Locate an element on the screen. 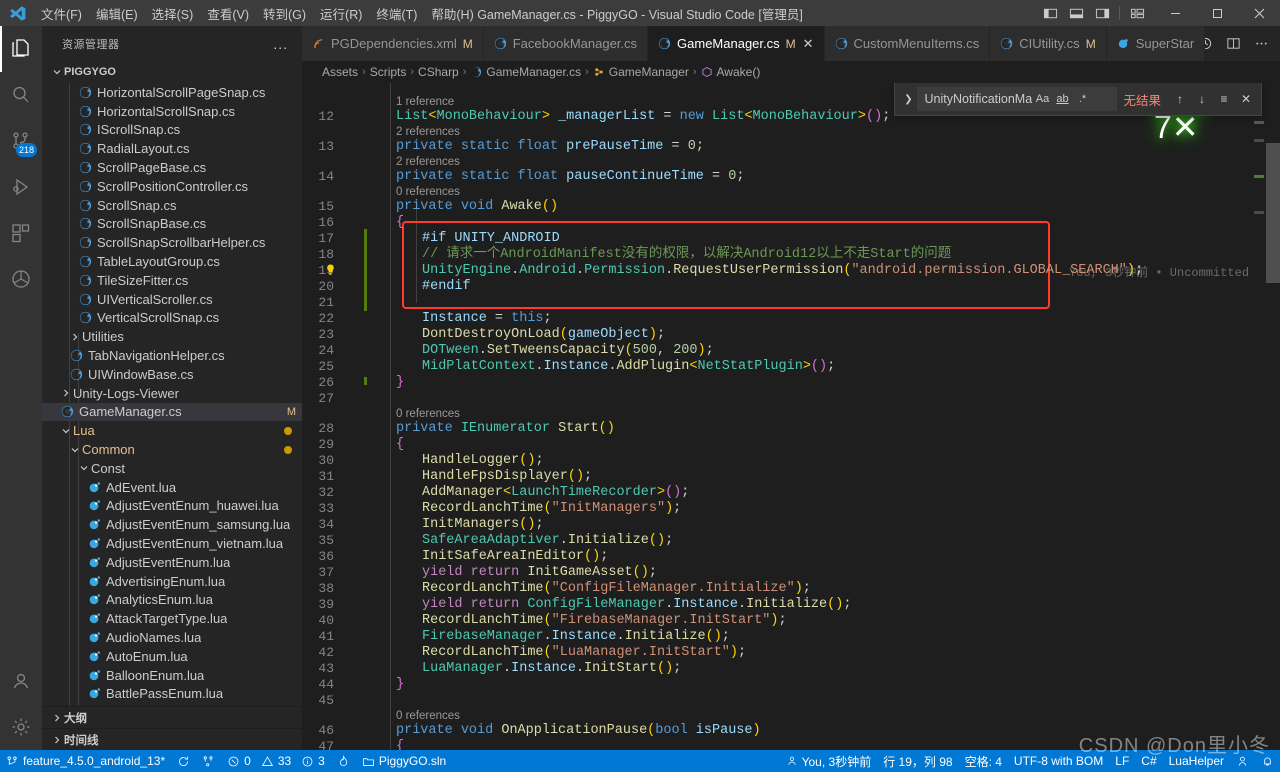  menu-file: 文件(F) is located at coordinates (61, 13).